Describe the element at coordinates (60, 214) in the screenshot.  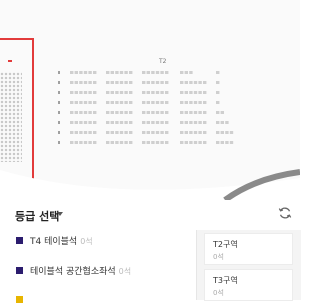
I see `caret-down-icon` at that location.